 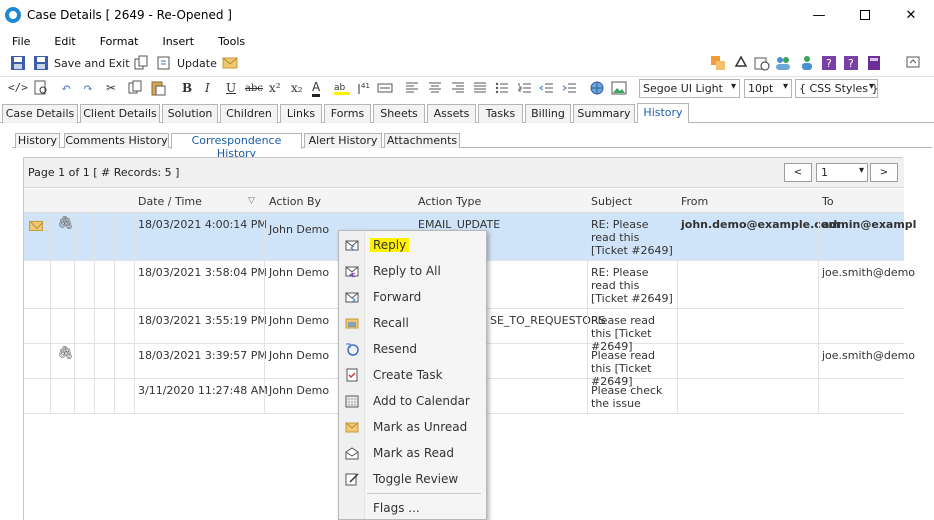 I want to click on question-icon: ?, so click(x=829, y=63).